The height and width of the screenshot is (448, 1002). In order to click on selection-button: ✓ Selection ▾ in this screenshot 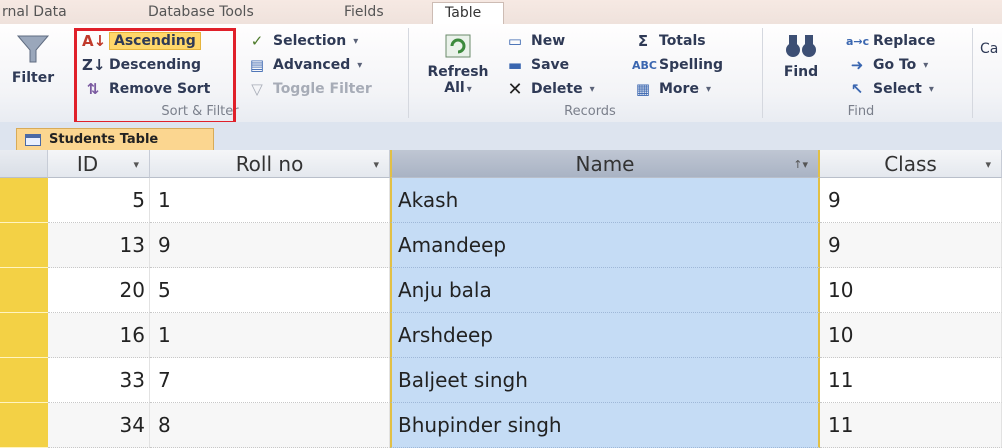, I will do `click(302, 41)`.